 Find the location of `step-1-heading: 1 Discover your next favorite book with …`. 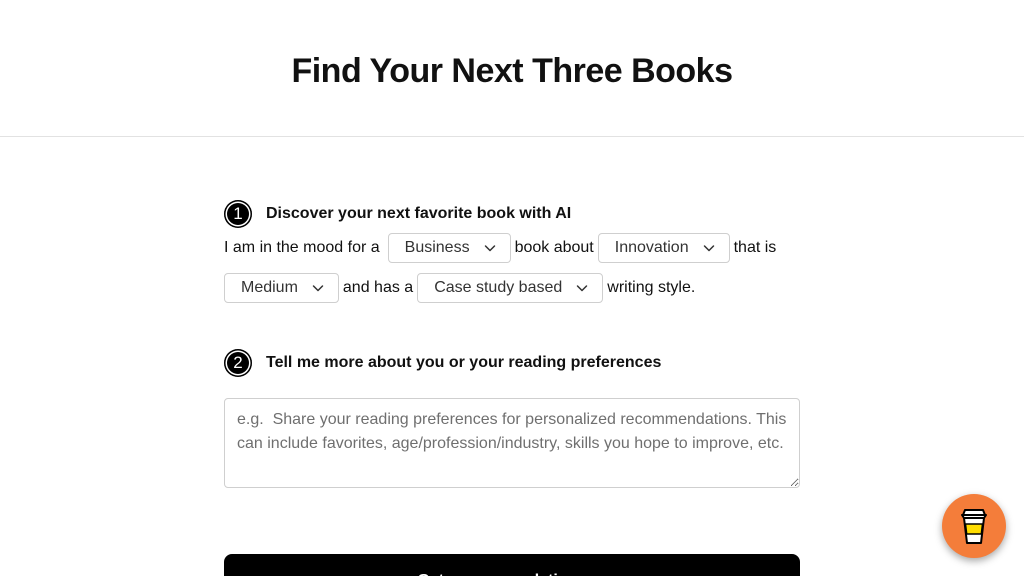

step-1-heading: 1 Discover your next favorite book with … is located at coordinates (397, 214).